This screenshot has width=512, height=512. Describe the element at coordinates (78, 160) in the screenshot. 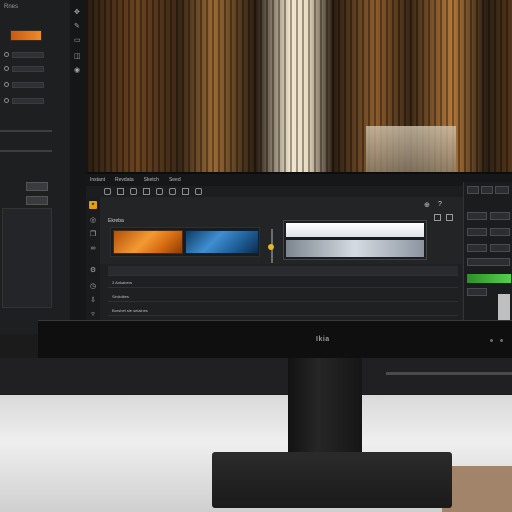

I see `left-icon-strip` at that location.